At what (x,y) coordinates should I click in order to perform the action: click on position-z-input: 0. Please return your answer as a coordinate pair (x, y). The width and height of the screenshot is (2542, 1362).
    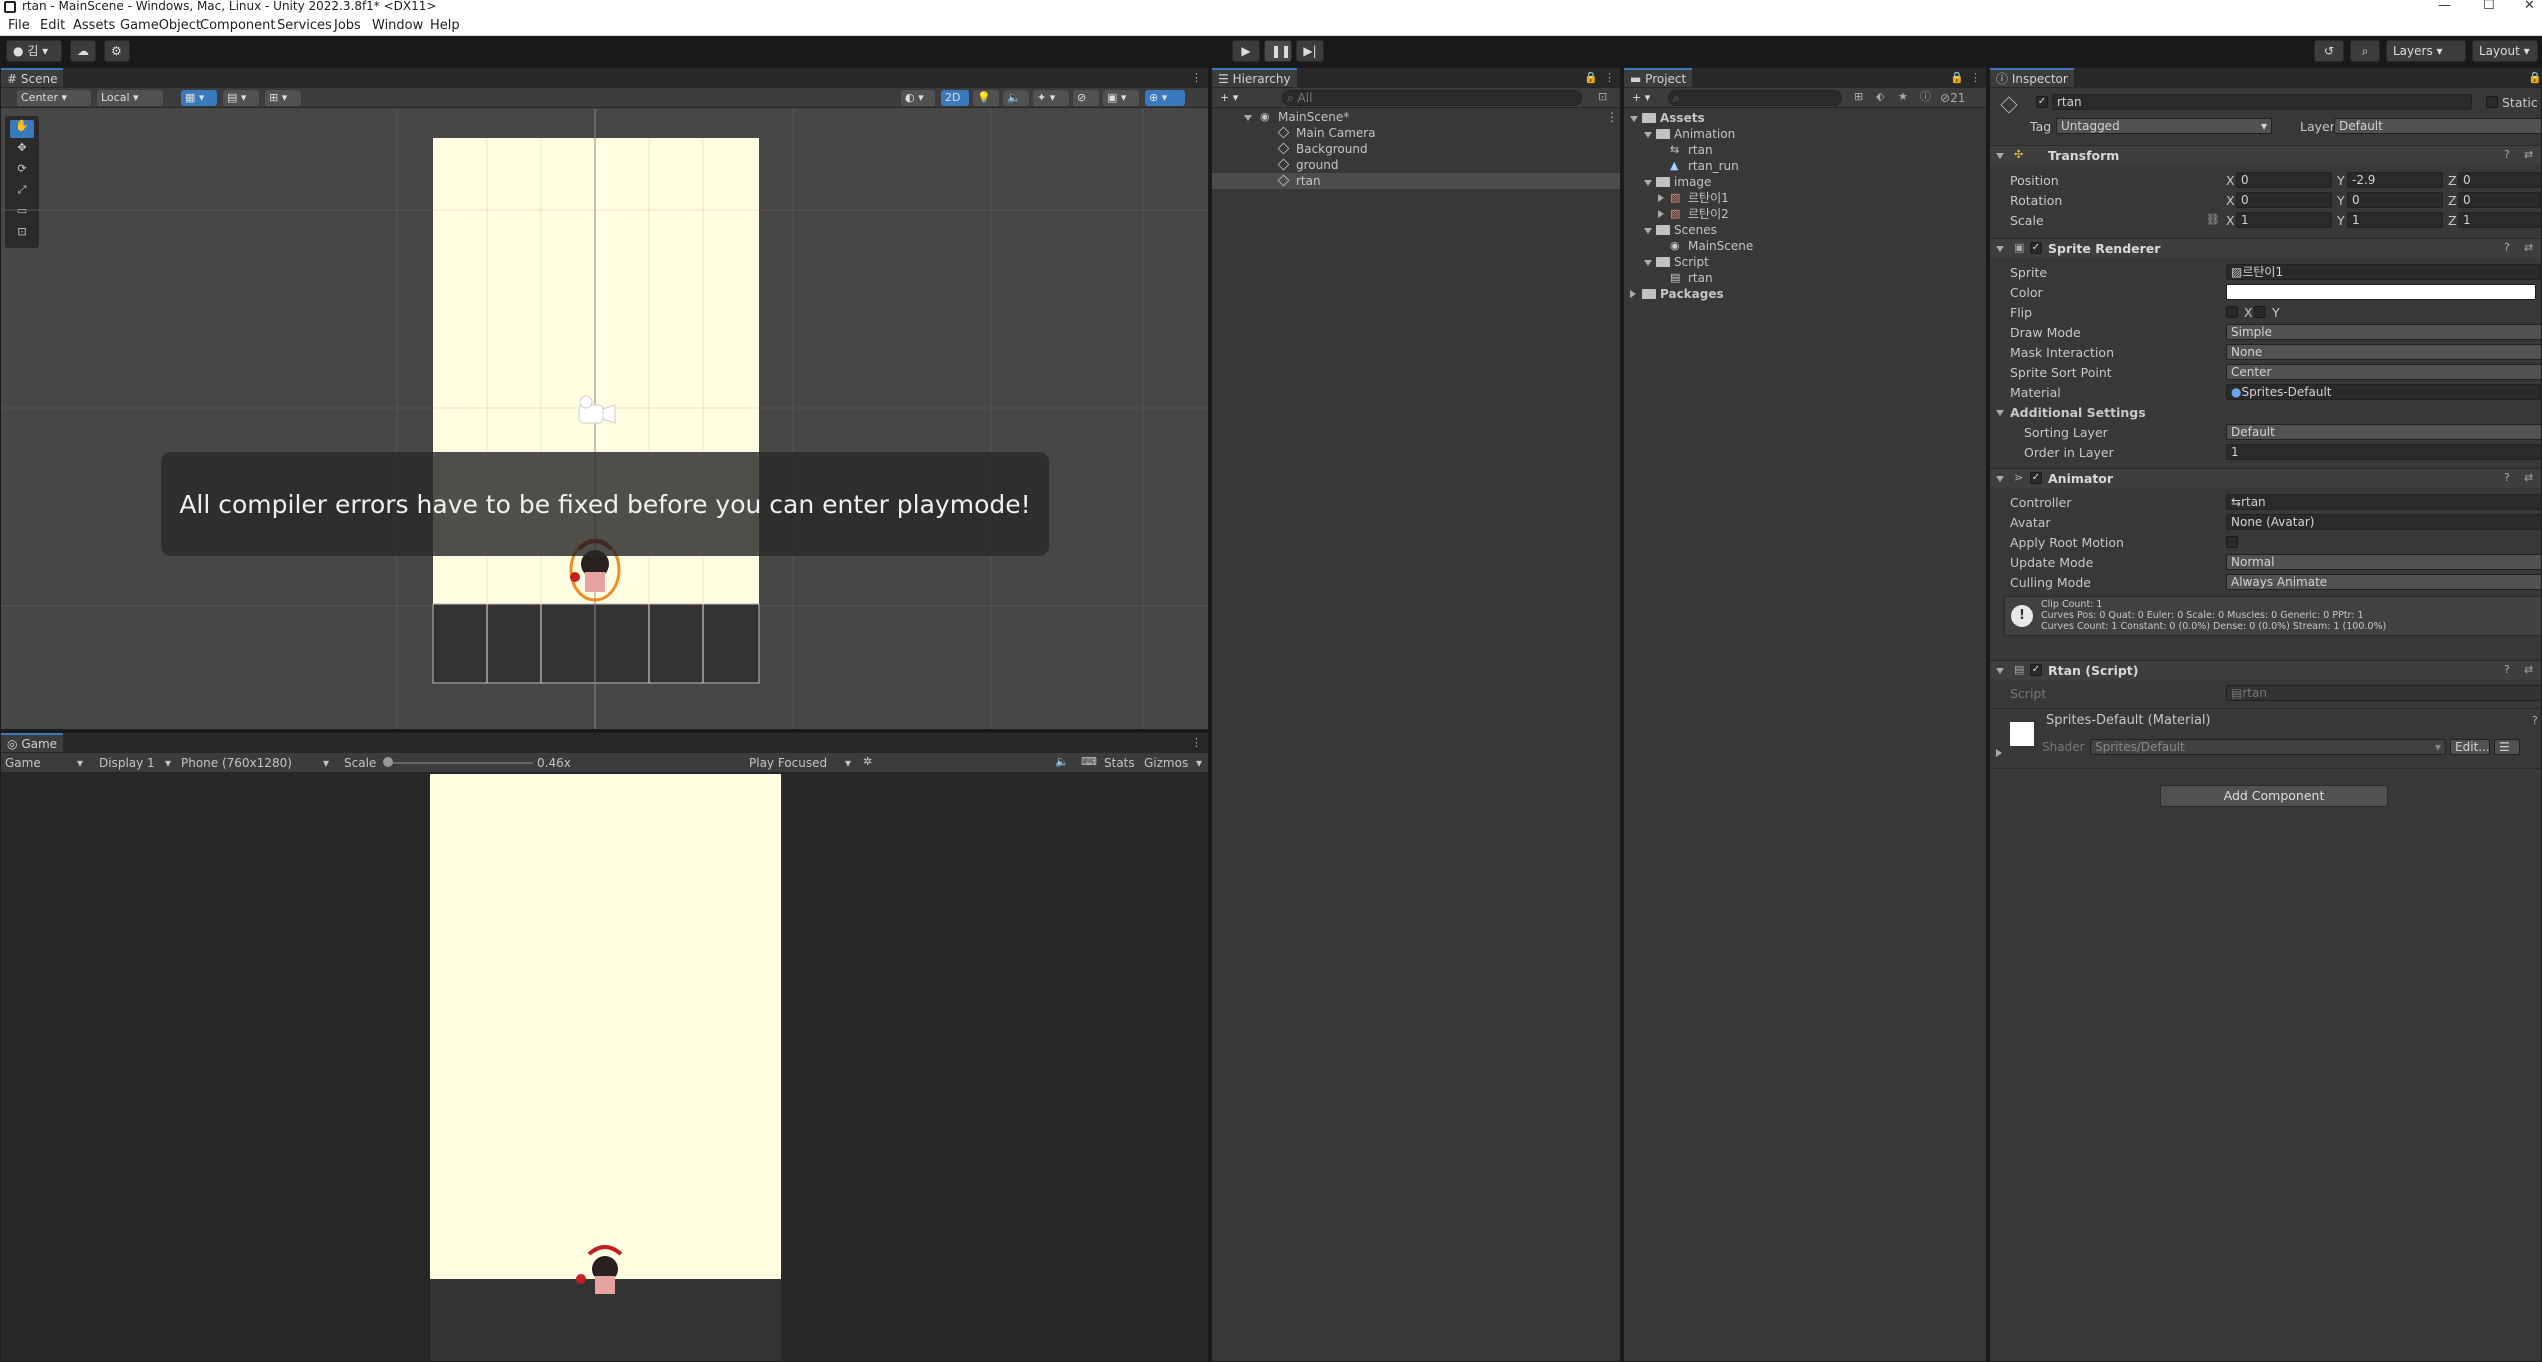
    Looking at the image, I should click on (2499, 180).